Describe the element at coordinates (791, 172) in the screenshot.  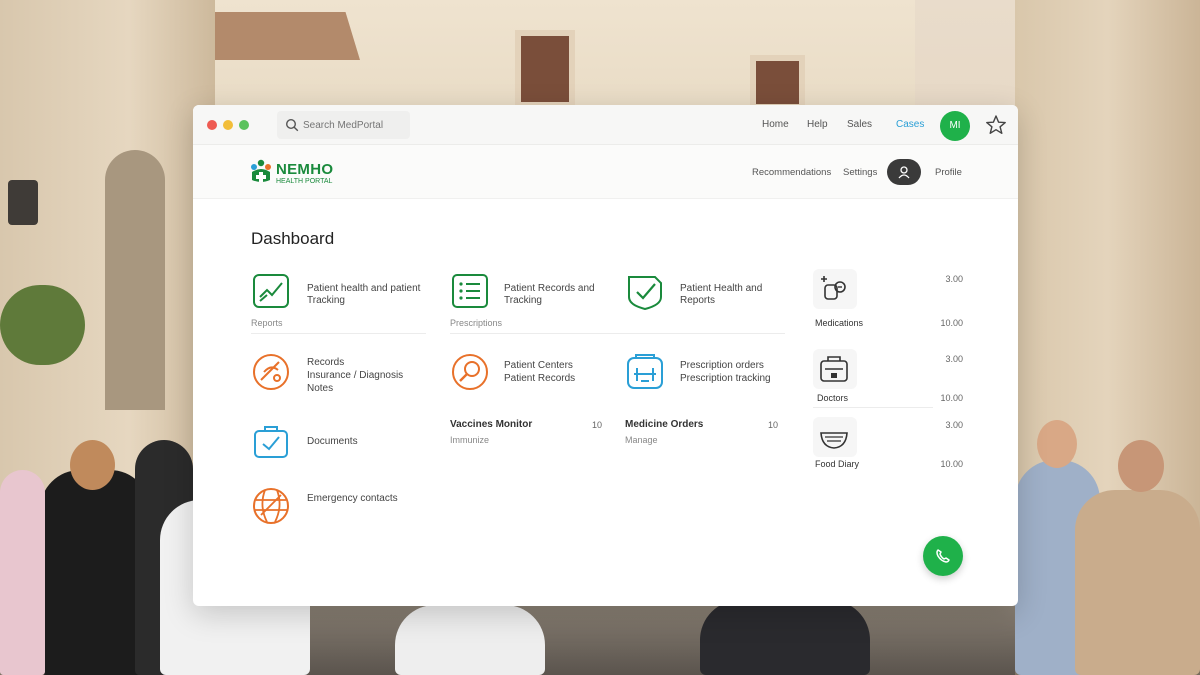
I see `header-link-recommendations: Recommendations` at that location.